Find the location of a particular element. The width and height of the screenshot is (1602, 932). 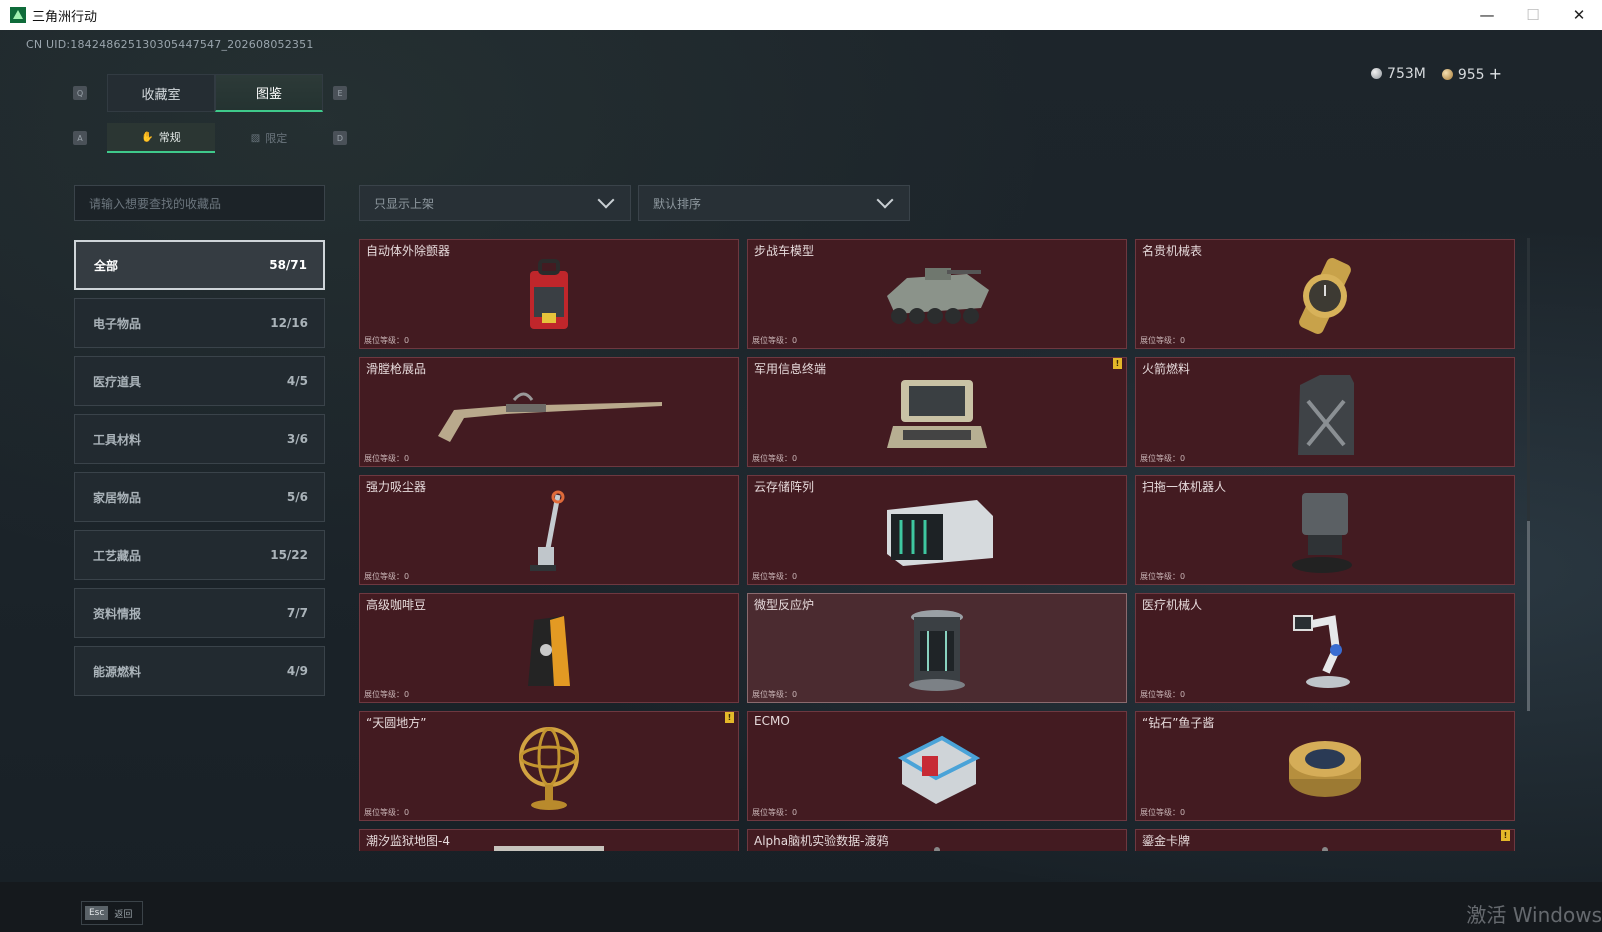

window-title: 三角洲行动 is located at coordinates (65, 17).